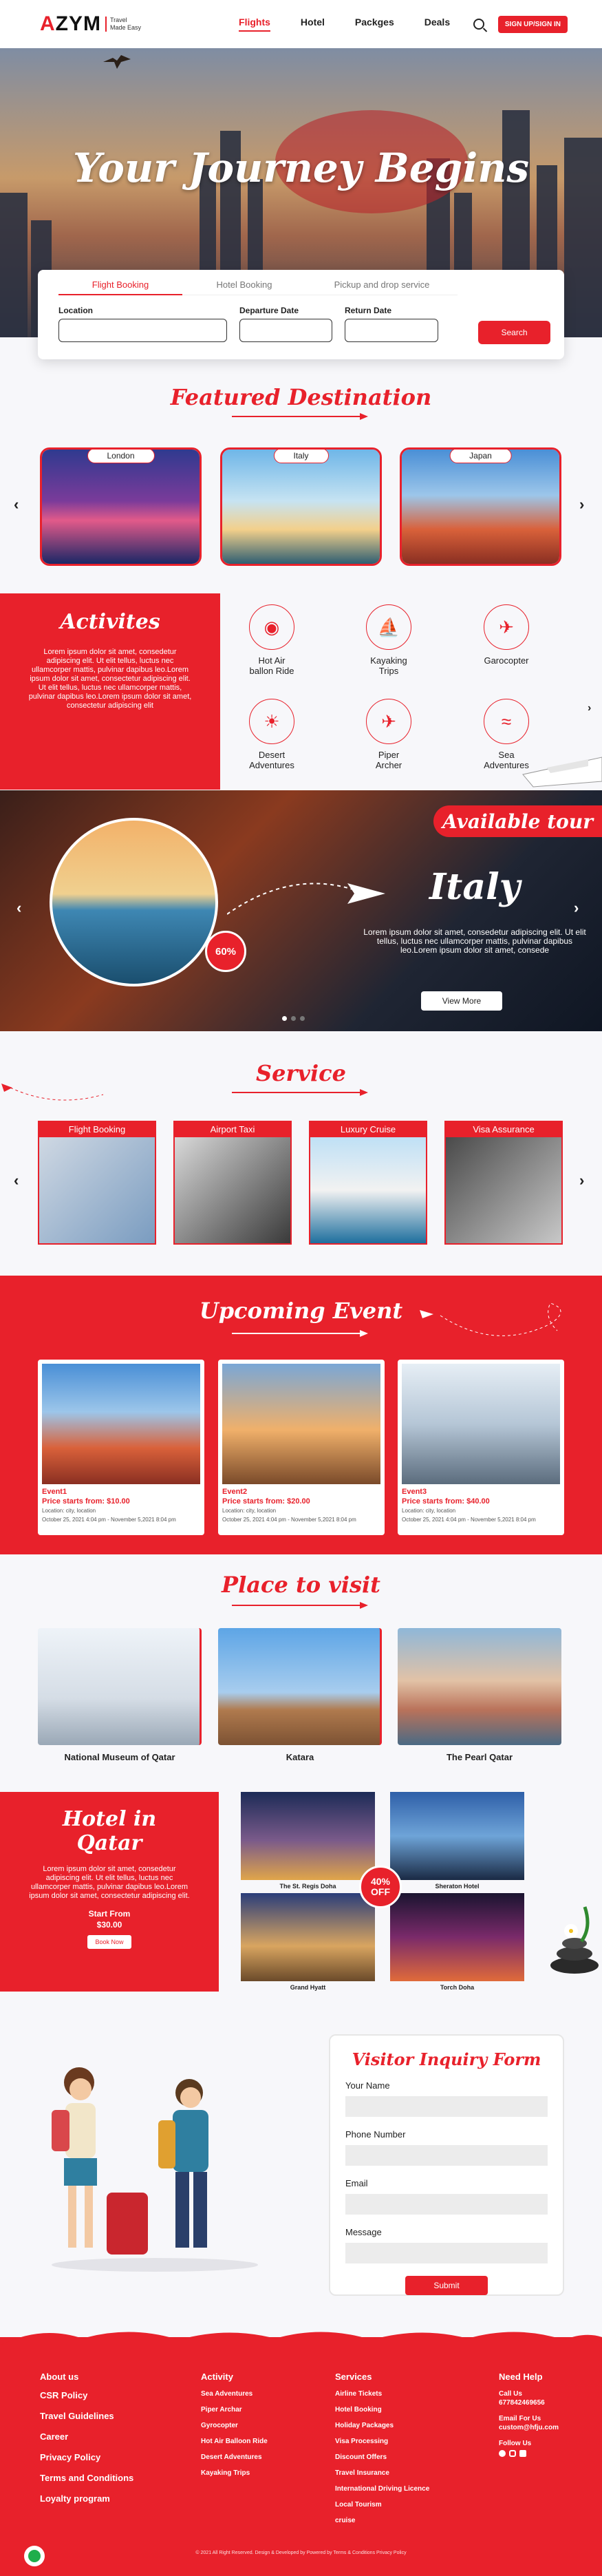  What do you see at coordinates (271, 722) in the screenshot?
I see `desert-icon: ☀` at bounding box center [271, 722].